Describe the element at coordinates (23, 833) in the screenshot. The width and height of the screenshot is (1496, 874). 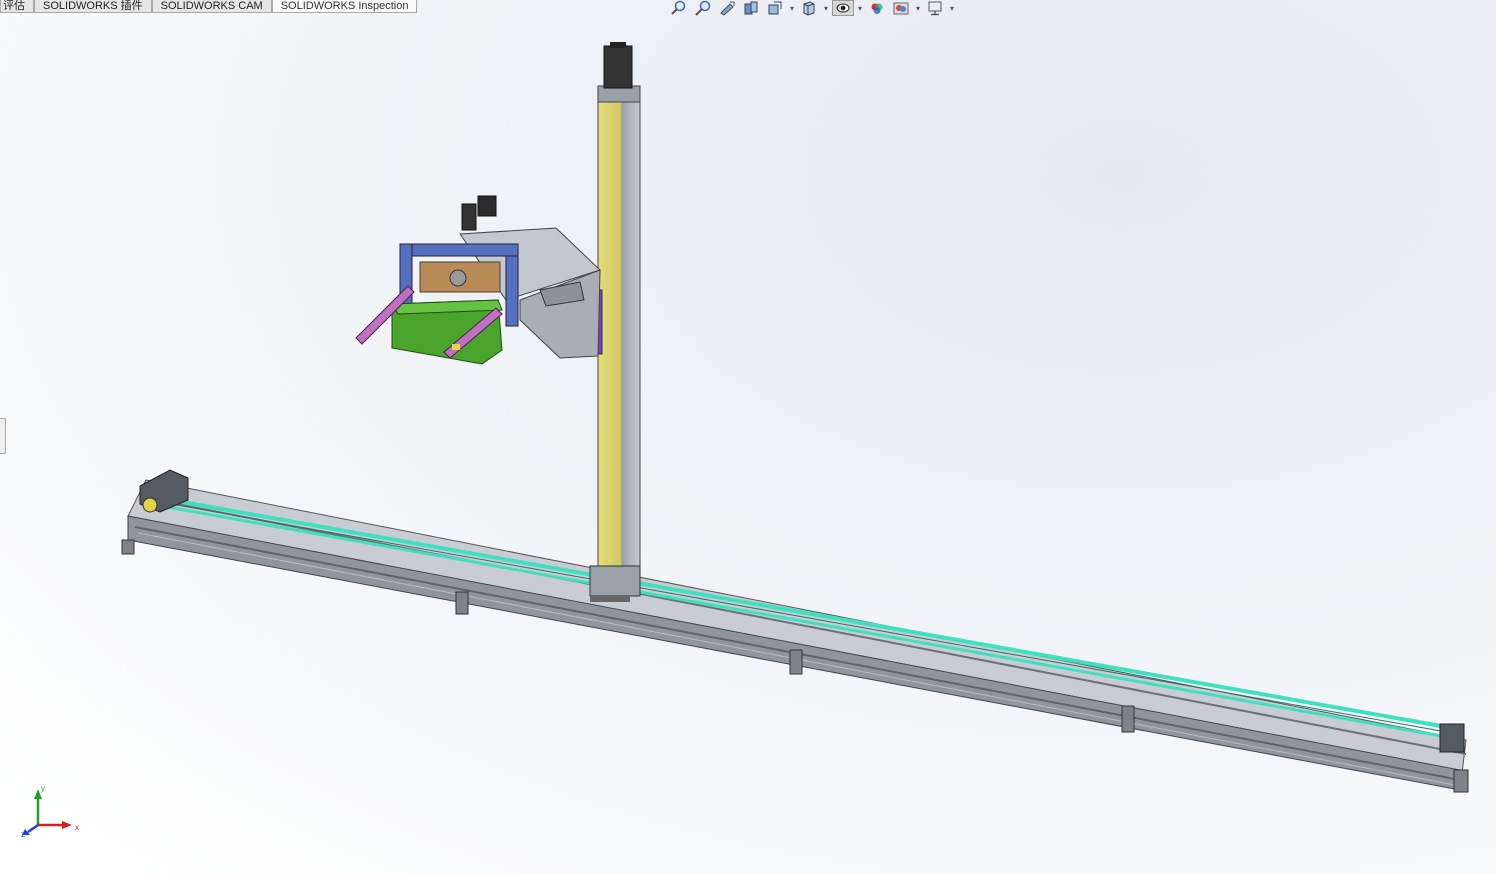
I see `triad-z-label: z` at that location.